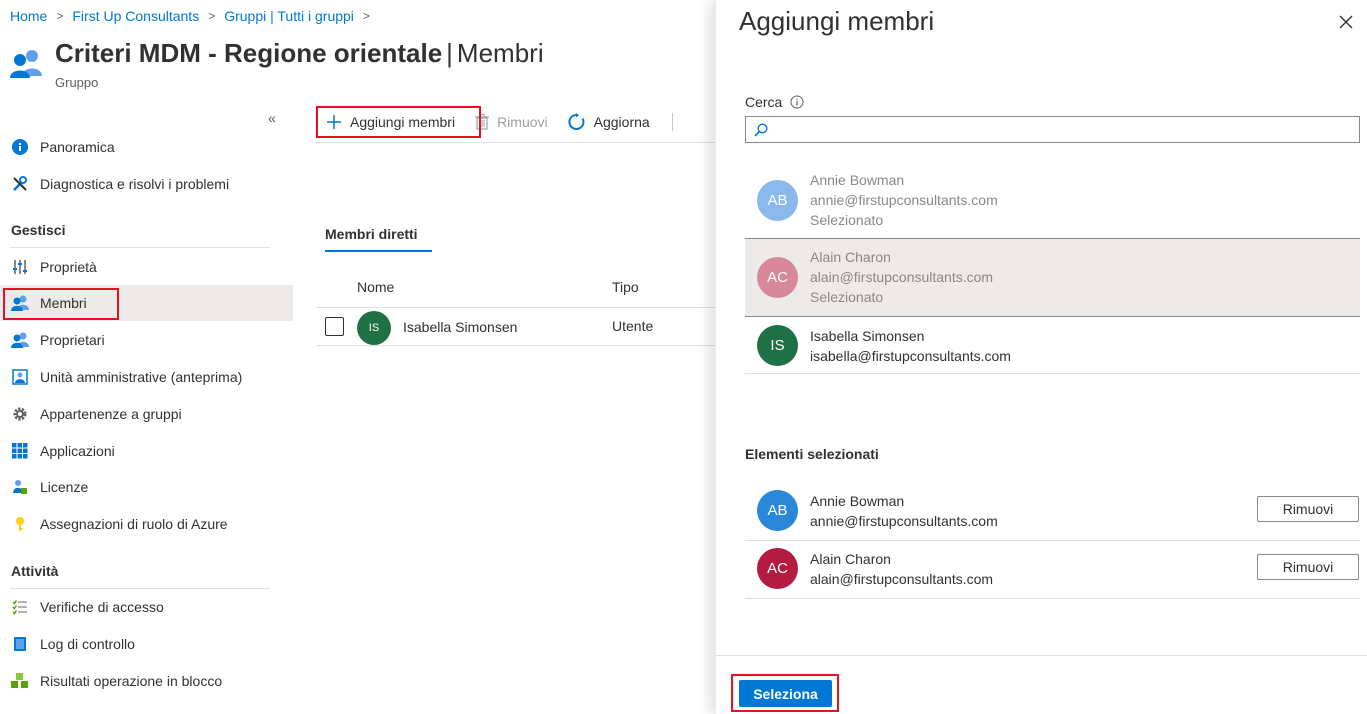 The height and width of the screenshot is (714, 1367). I want to click on page-title-main: Criteri MDM - Regione orientale, so click(249, 53).